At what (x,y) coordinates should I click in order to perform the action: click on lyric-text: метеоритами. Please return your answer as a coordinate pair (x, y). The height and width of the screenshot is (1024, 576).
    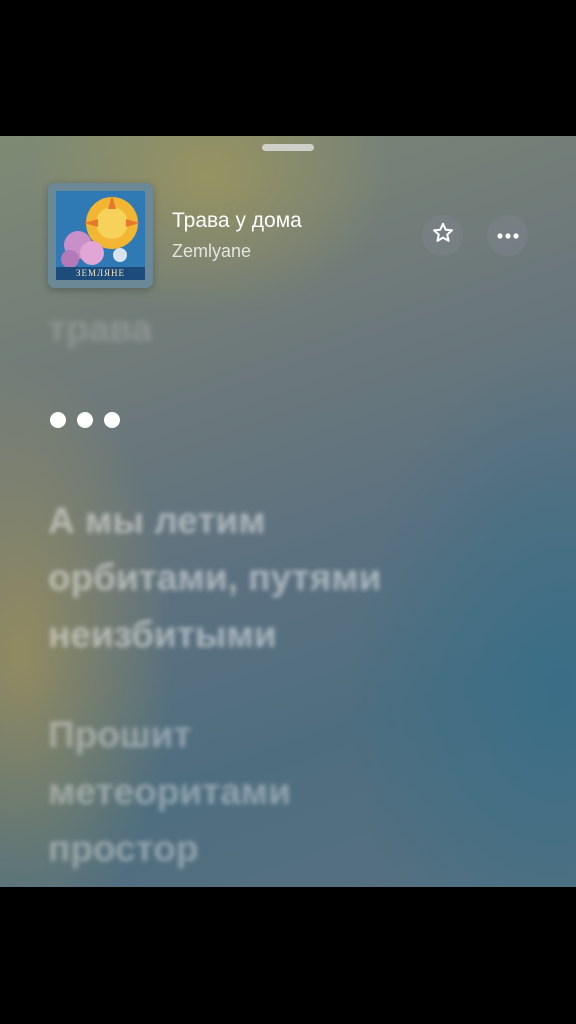
    Looking at the image, I should click on (169, 791).